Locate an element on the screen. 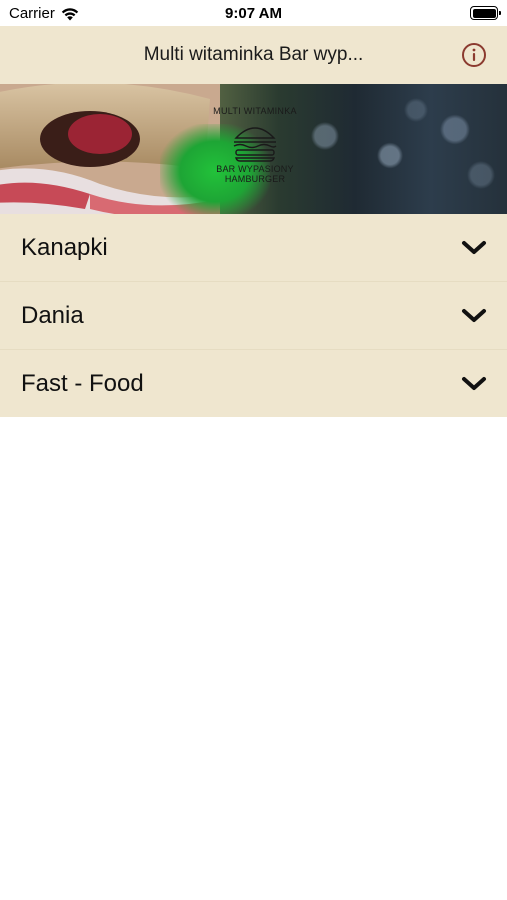  status-time: 9:07 AM is located at coordinates (253, 13).